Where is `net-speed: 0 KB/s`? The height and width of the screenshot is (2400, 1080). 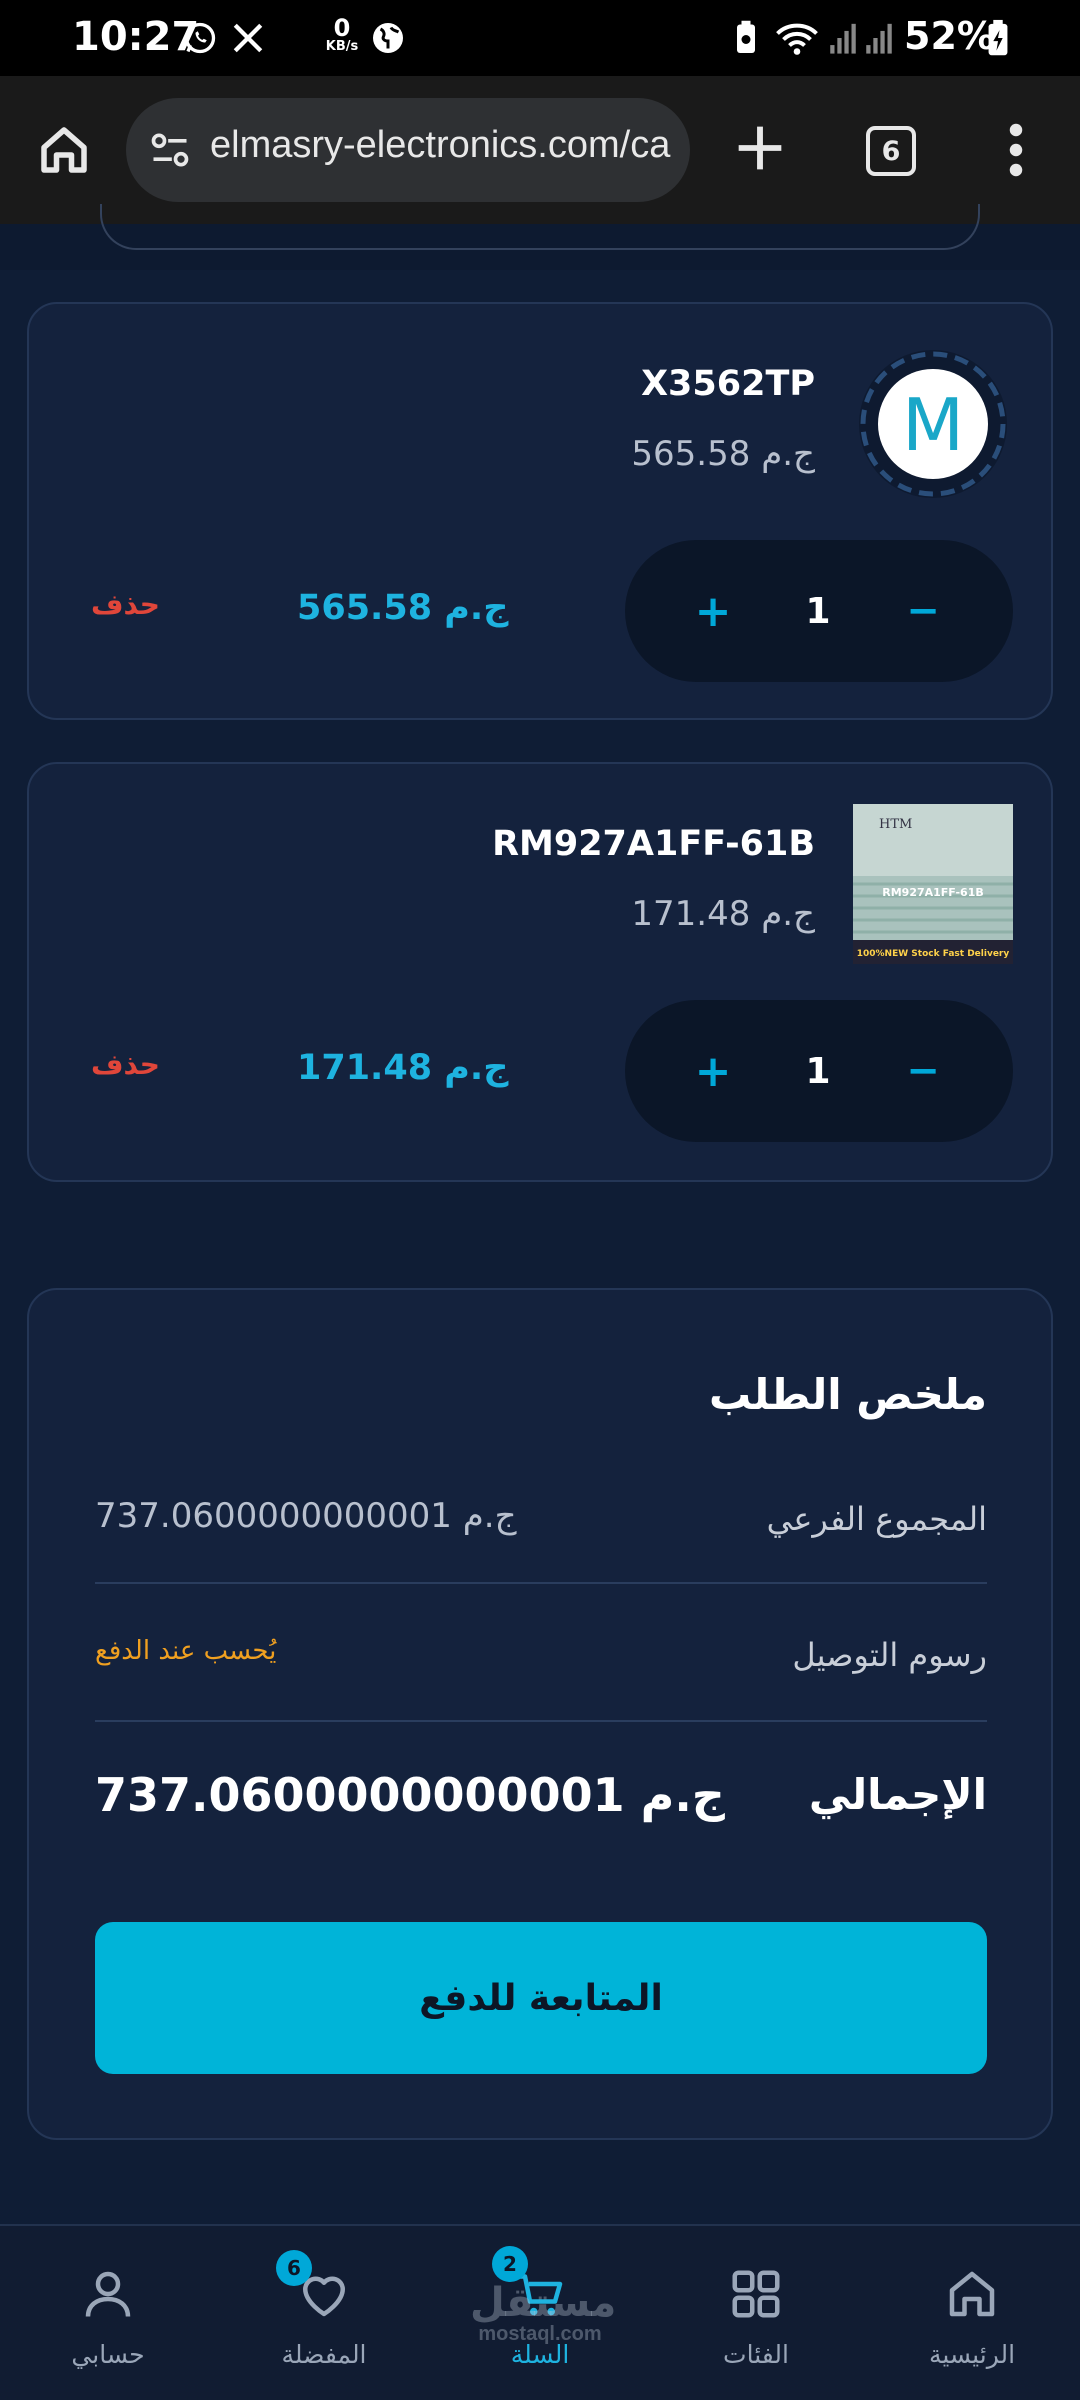 net-speed: 0 KB/s is located at coordinates (342, 34).